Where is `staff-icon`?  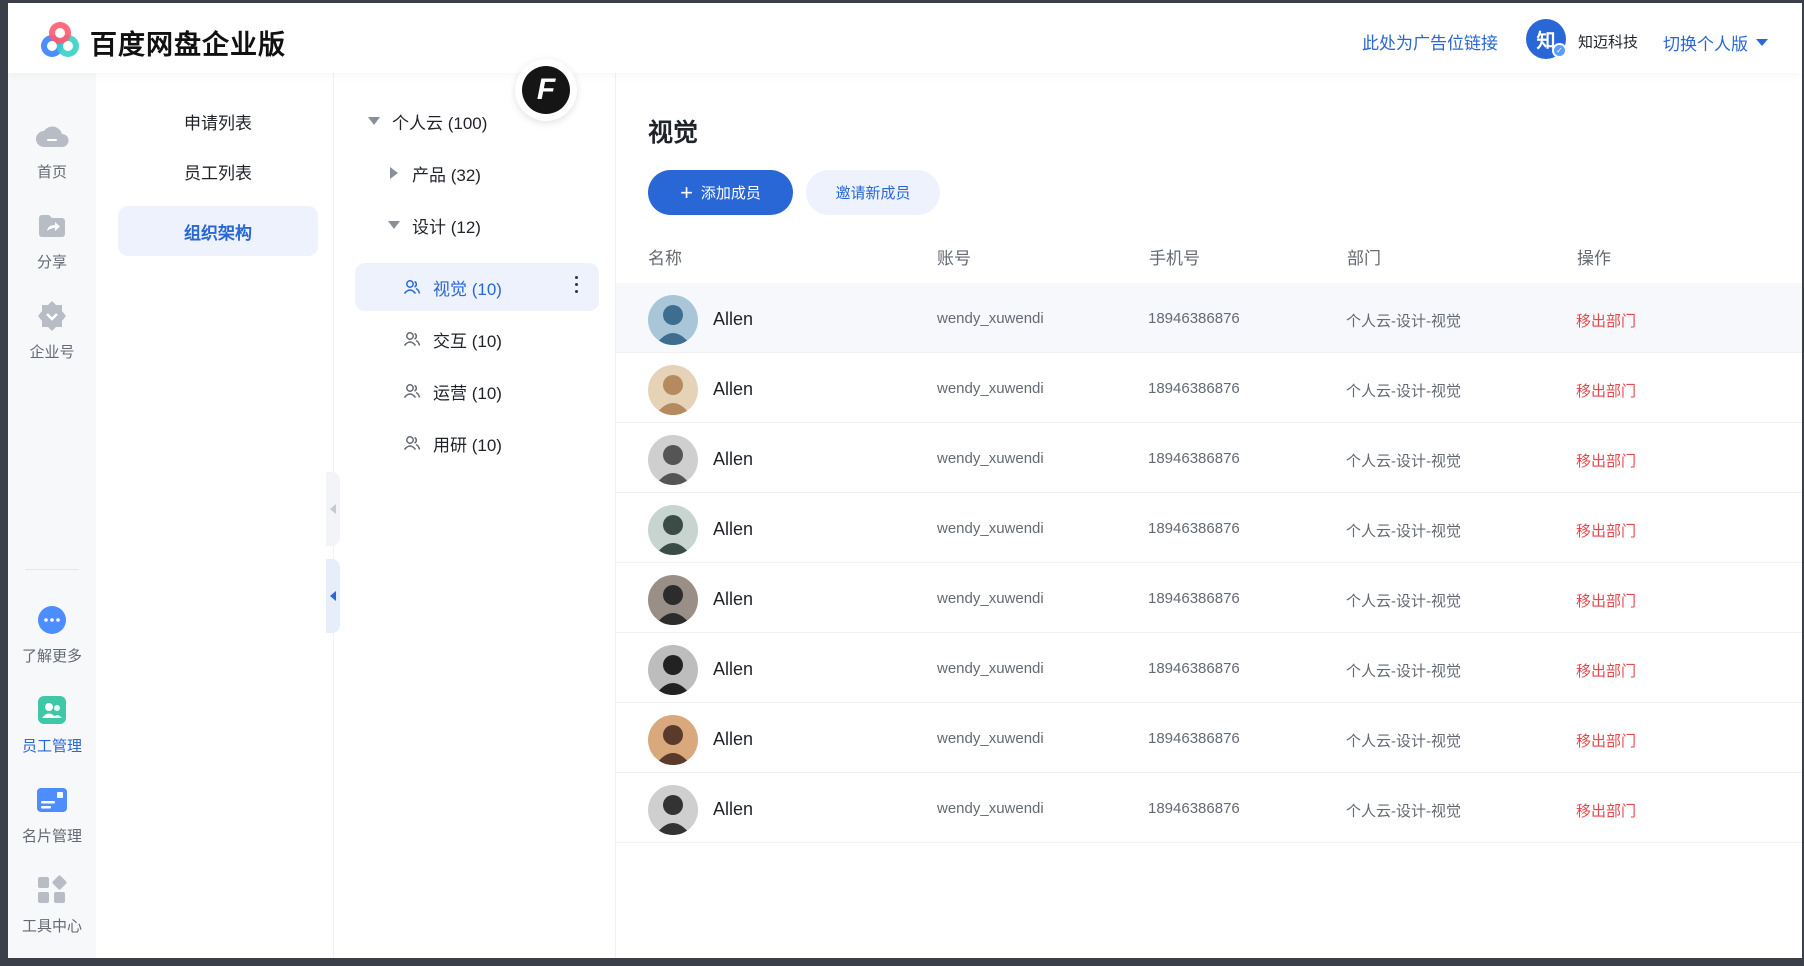
staff-icon is located at coordinates (52, 710).